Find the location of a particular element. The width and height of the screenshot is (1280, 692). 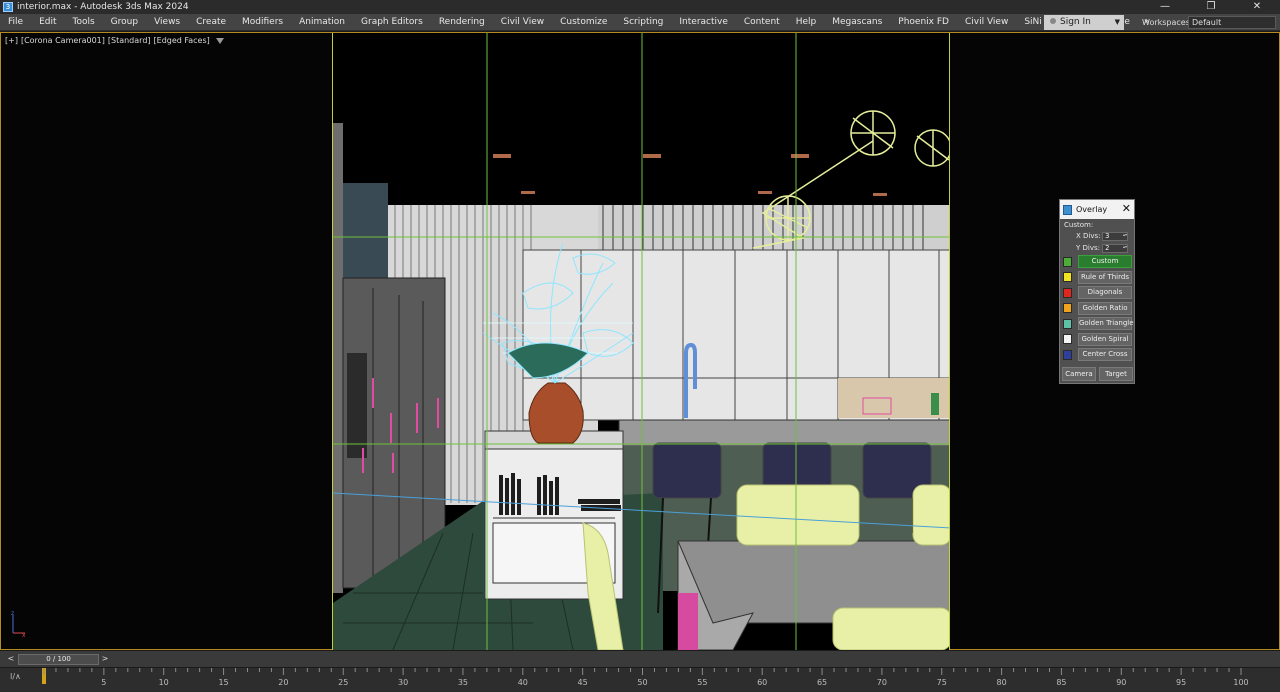

filter-icon is located at coordinates (219, 41).